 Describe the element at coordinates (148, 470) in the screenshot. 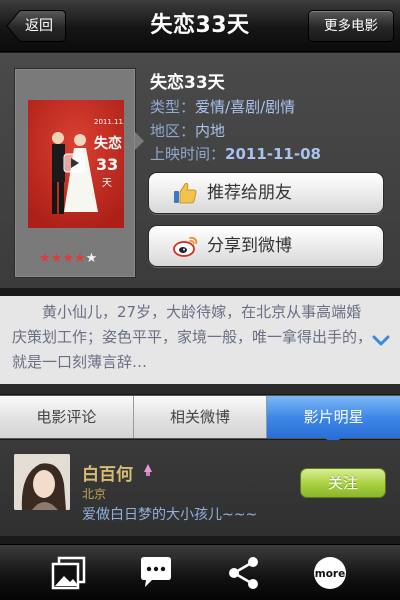

I see `female-icon` at that location.